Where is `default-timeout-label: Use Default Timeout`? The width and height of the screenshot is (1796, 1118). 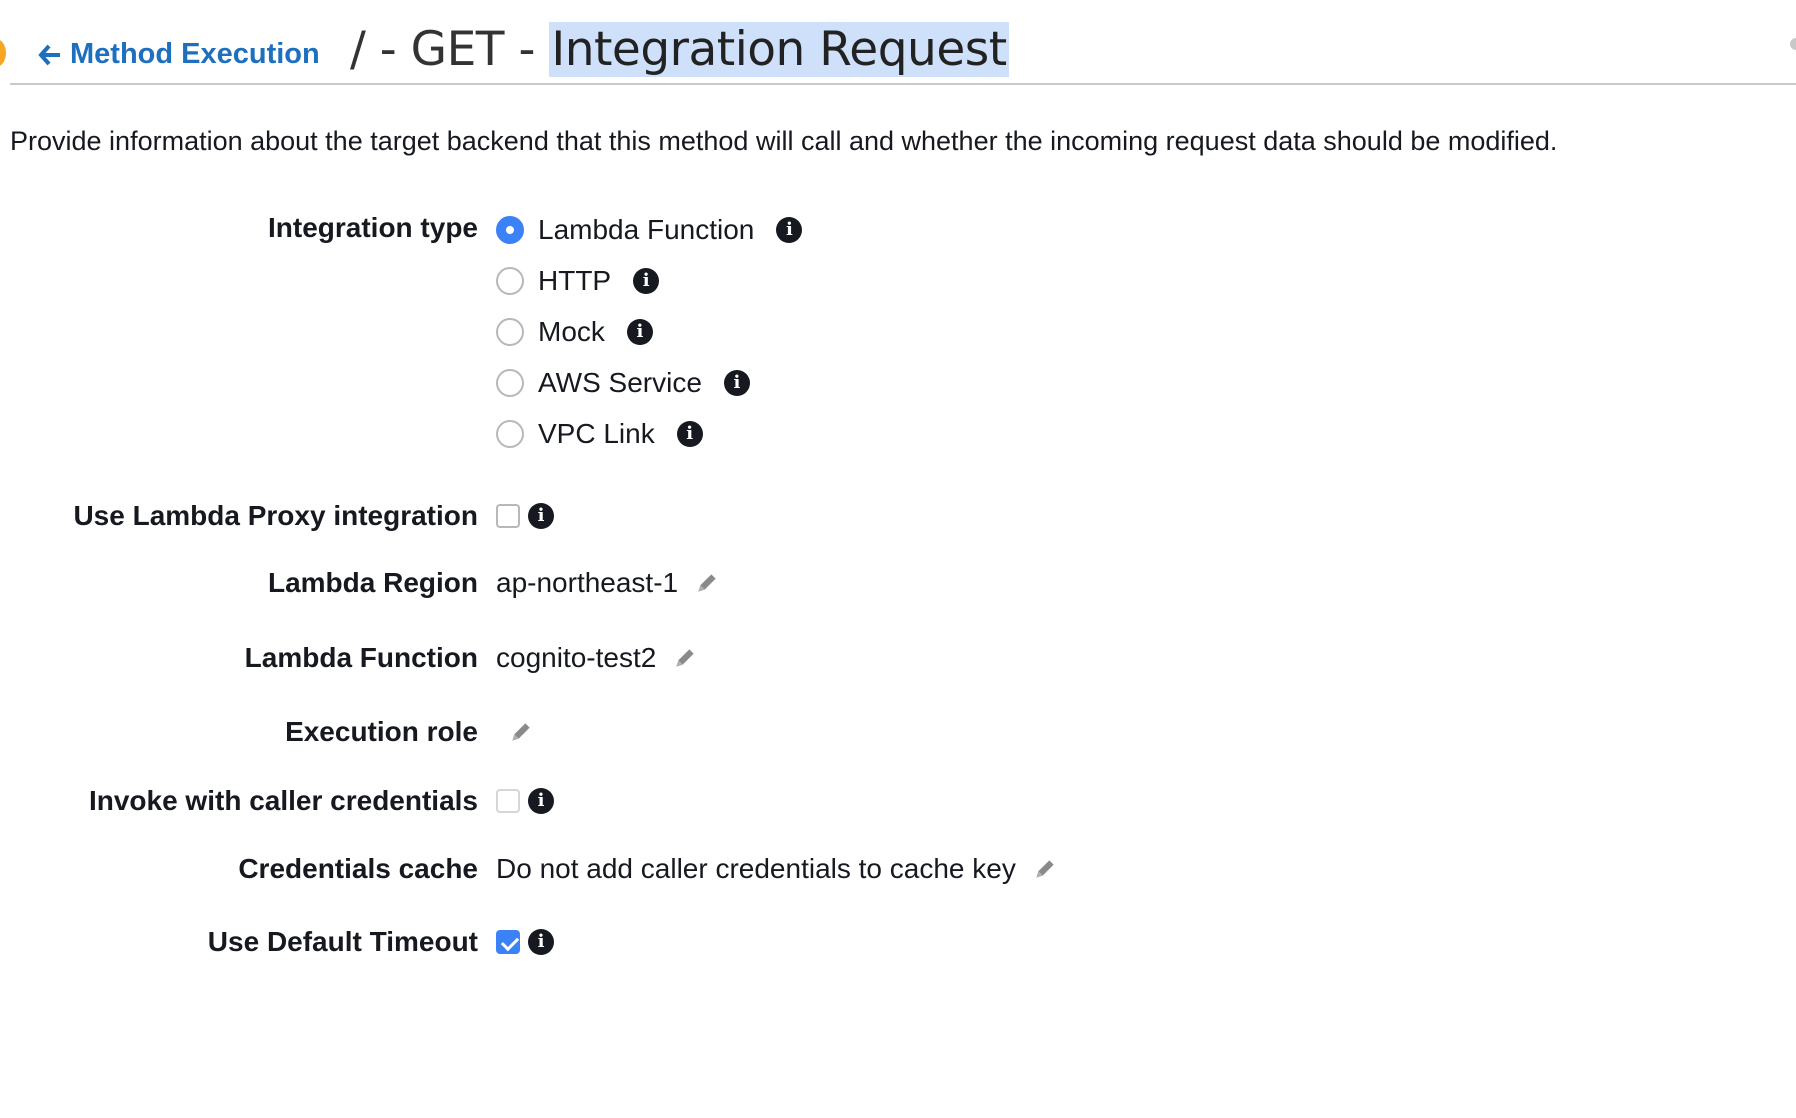
default-timeout-label: Use Default Timeout is located at coordinates (342, 941).